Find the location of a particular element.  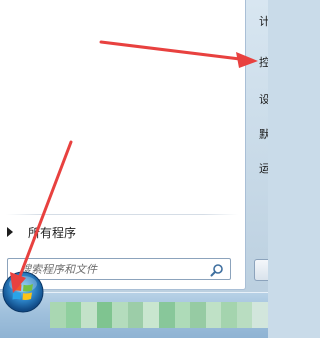

start-menu-right-pane: 计 控 设 默 运 is located at coordinates (257, 145).